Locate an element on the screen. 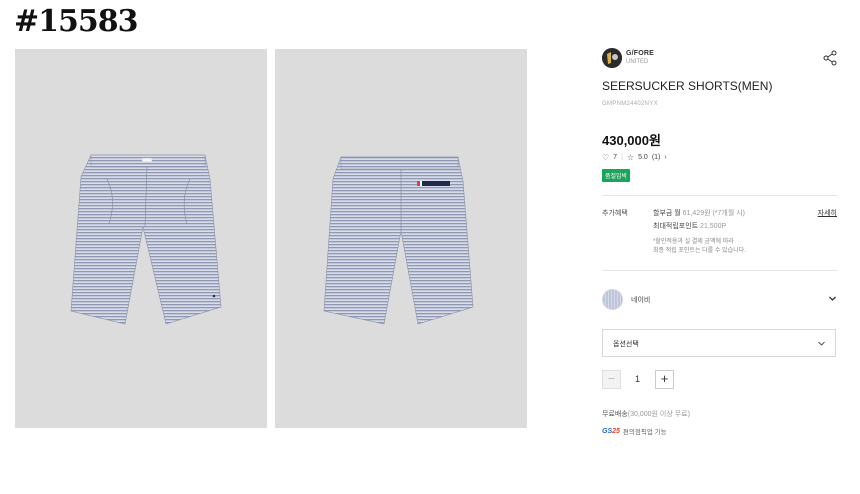 Image resolution: width=860 pixels, height=494 pixels. points-info: 최대적립포인트 21,500P is located at coordinates (689, 226).